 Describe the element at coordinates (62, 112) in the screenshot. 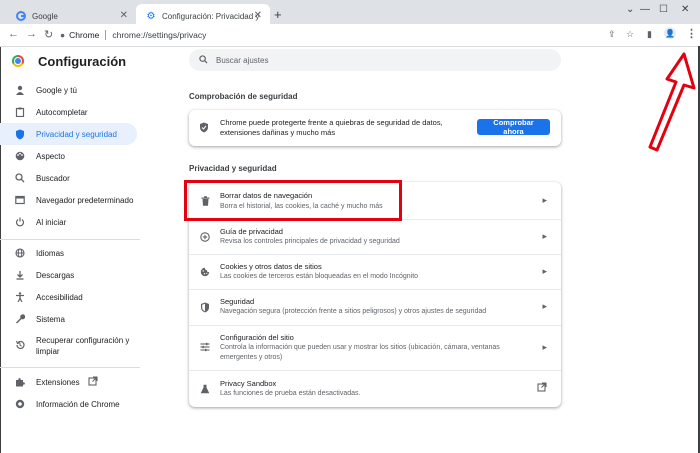

I see `sidebar-item-label: Autocompletar` at that location.